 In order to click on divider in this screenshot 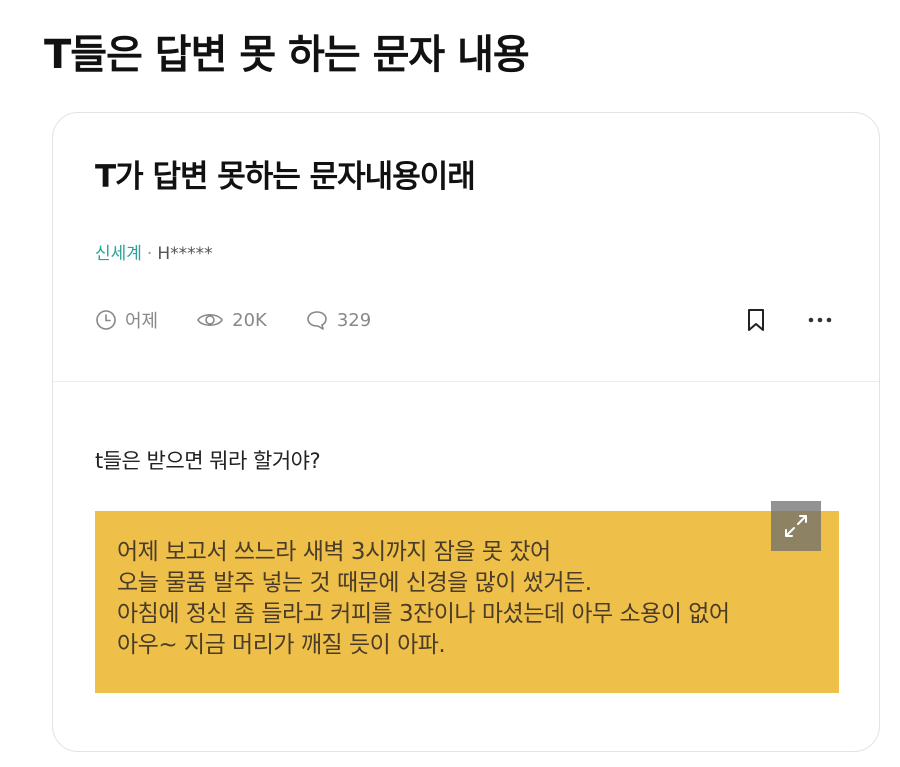, I will do `click(466, 381)`.